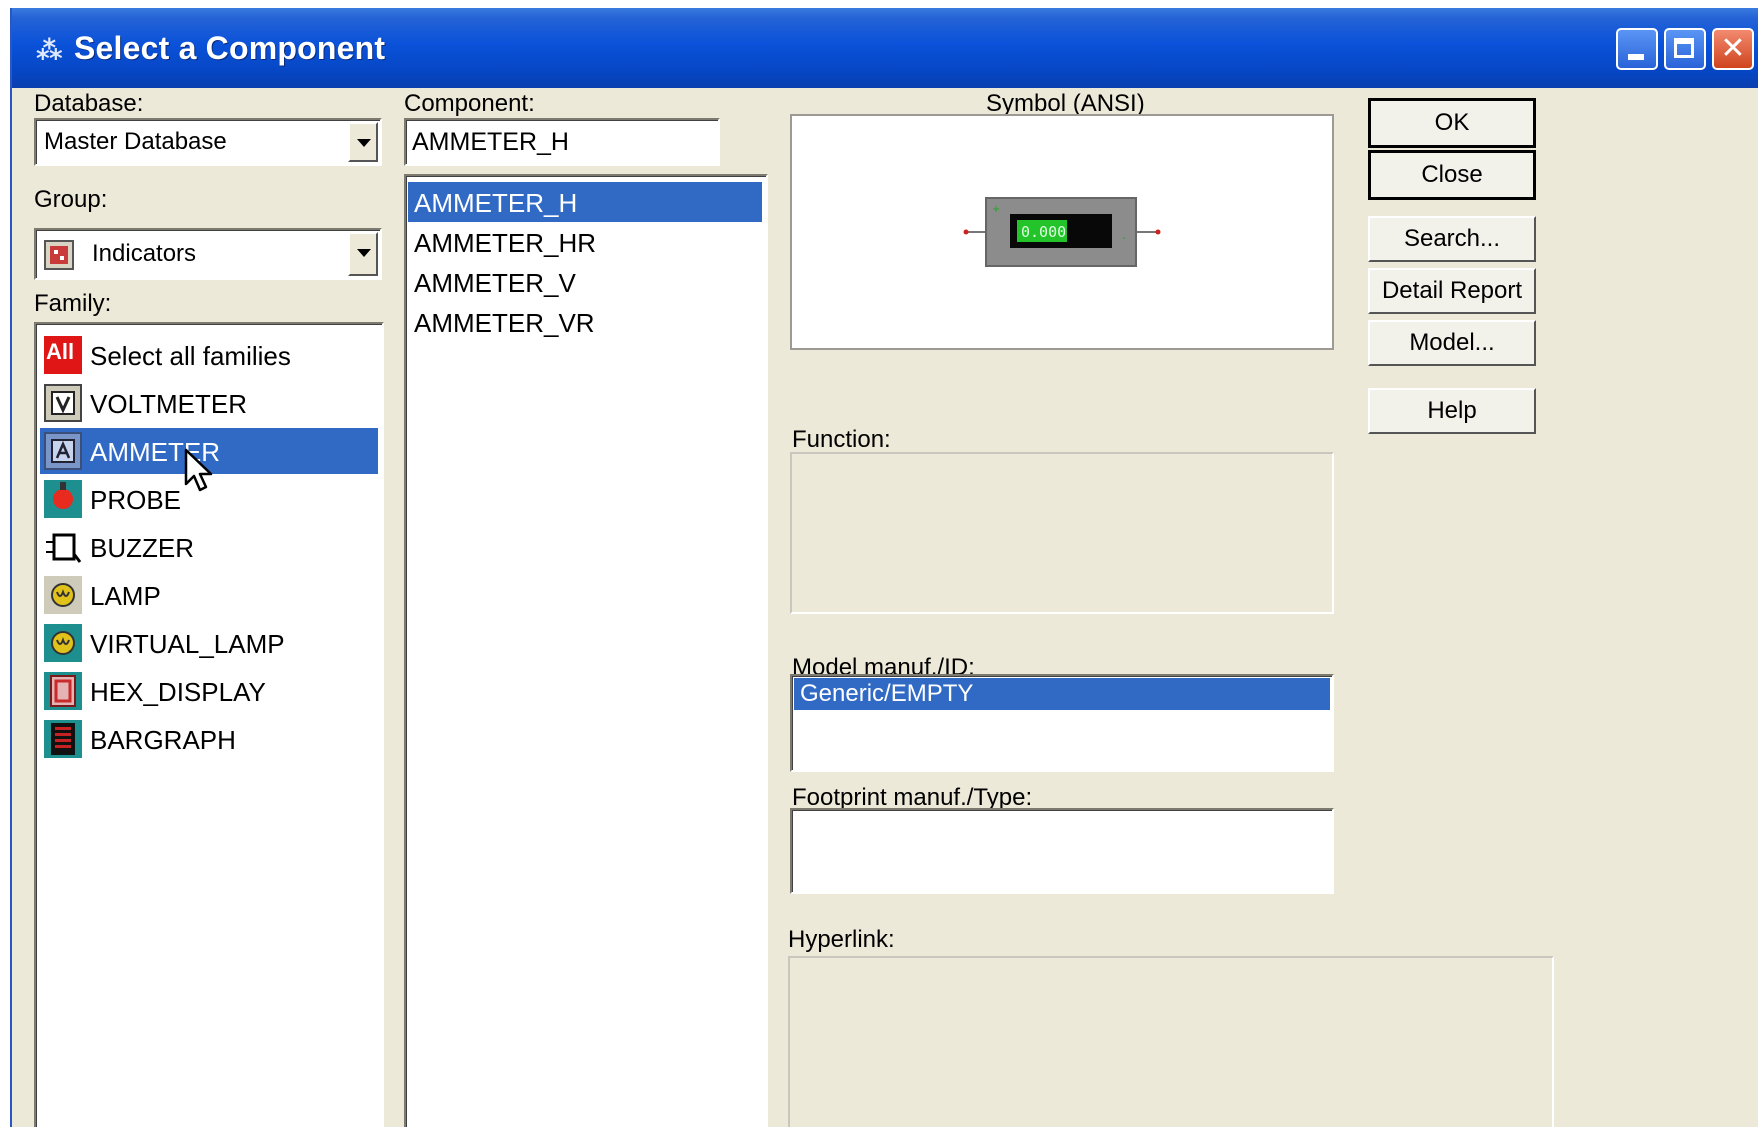  What do you see at coordinates (469, 103) in the screenshot?
I see `component-label: Component:` at bounding box center [469, 103].